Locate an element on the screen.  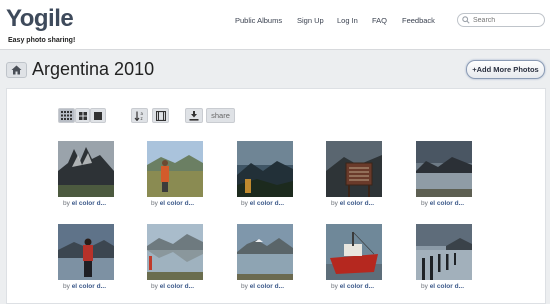
view-medium-grid-button is located at coordinates (82, 115).